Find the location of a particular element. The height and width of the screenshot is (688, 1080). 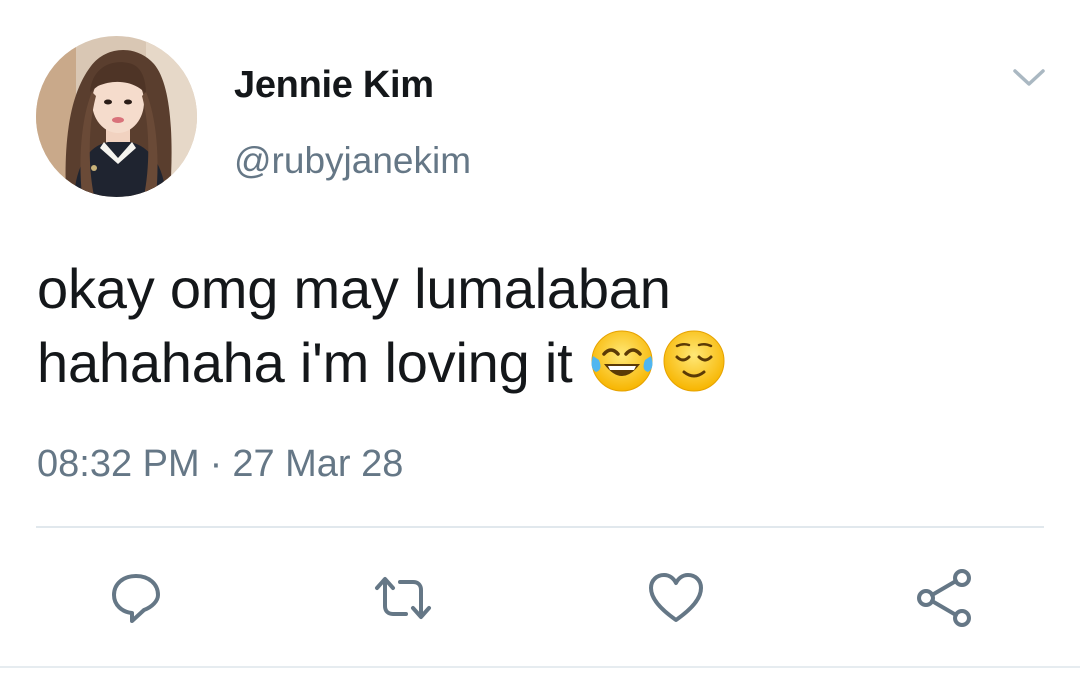

divider is located at coordinates (540, 527).